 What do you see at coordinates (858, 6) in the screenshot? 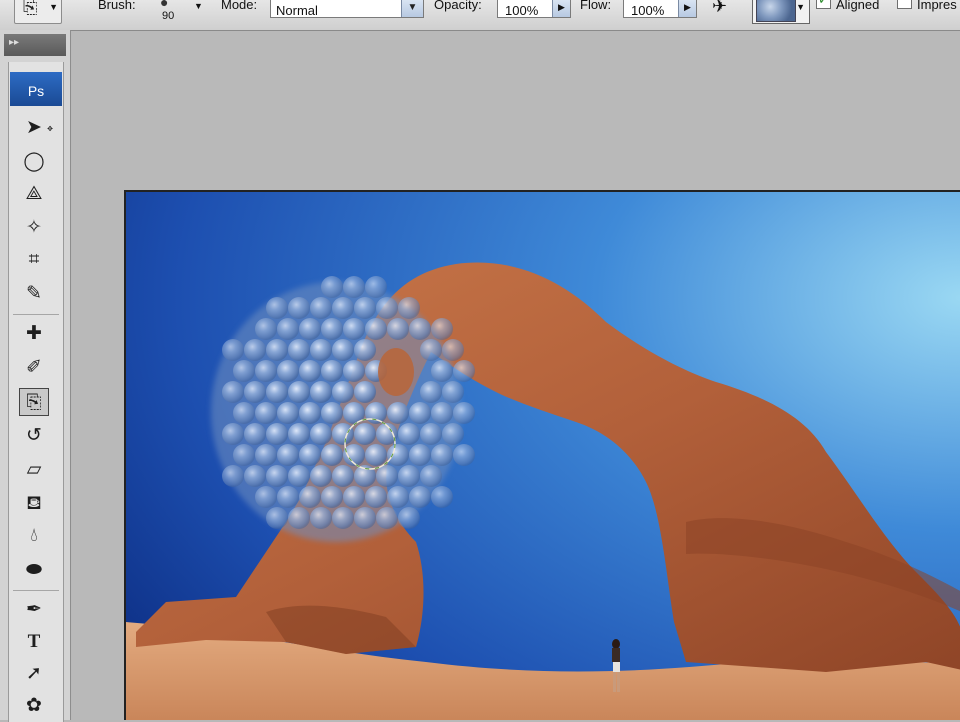
I see `aligned-label: Aligned` at bounding box center [858, 6].